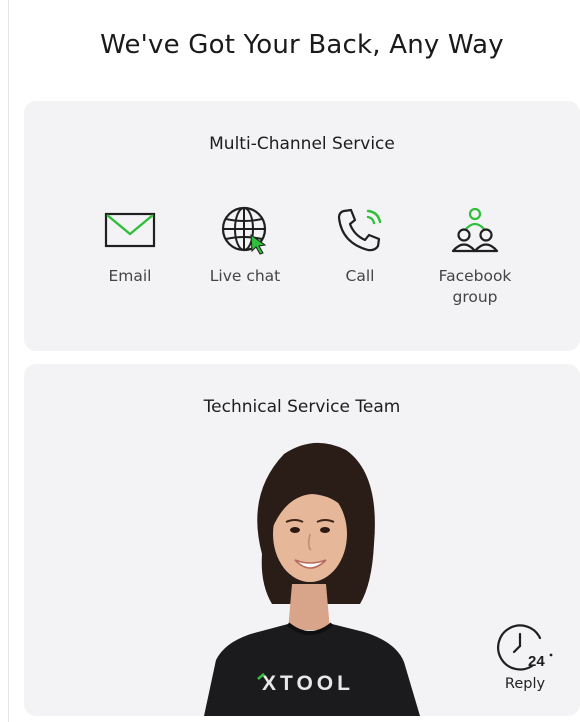 The height and width of the screenshot is (722, 580). I want to click on clock-24-icon: 24, so click(525, 647).